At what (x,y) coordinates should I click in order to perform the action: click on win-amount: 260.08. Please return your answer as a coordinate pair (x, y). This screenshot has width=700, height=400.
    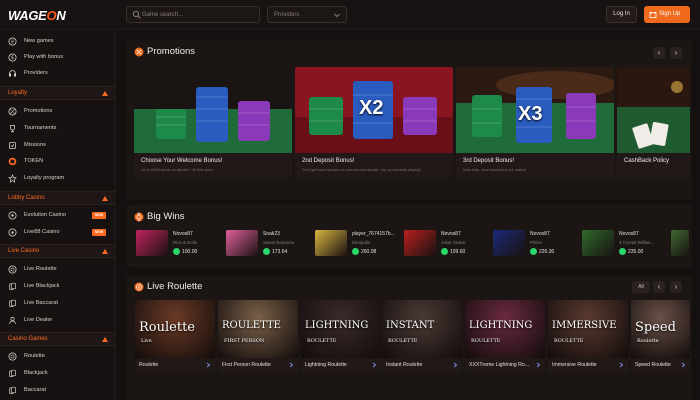
    Looking at the image, I should click on (369, 252).